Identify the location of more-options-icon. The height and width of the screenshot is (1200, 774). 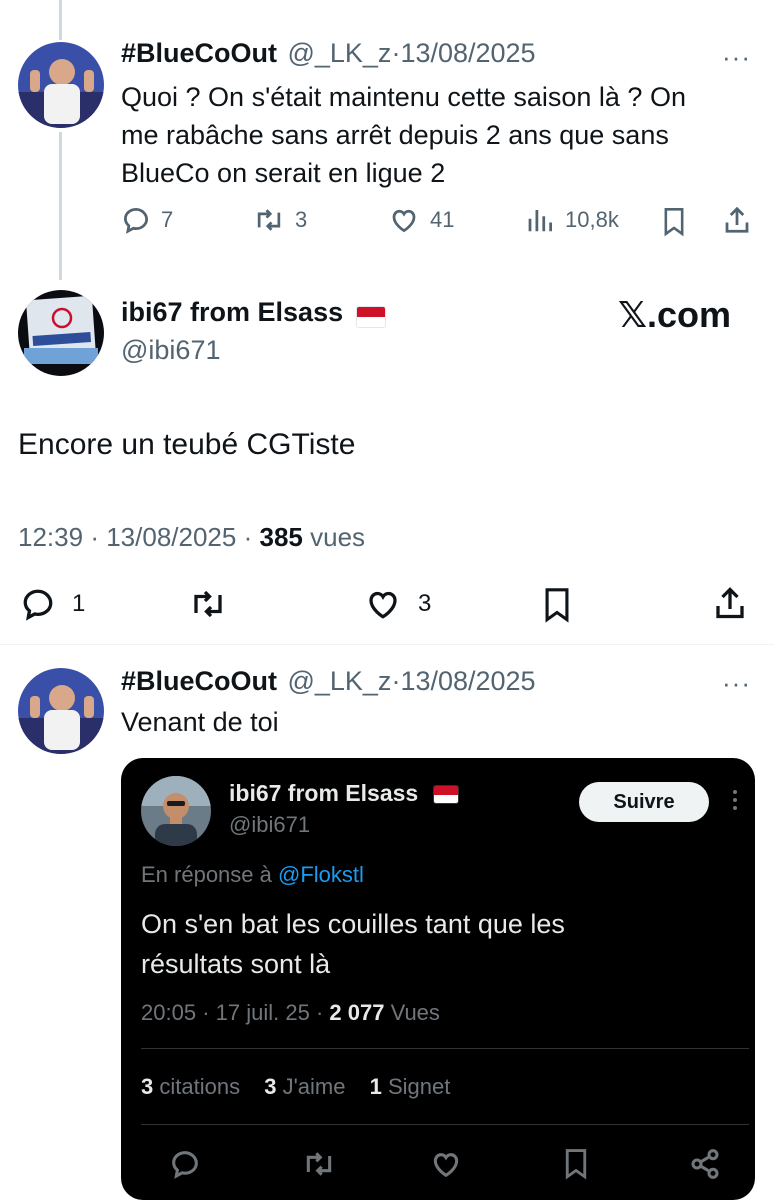
(735, 800).